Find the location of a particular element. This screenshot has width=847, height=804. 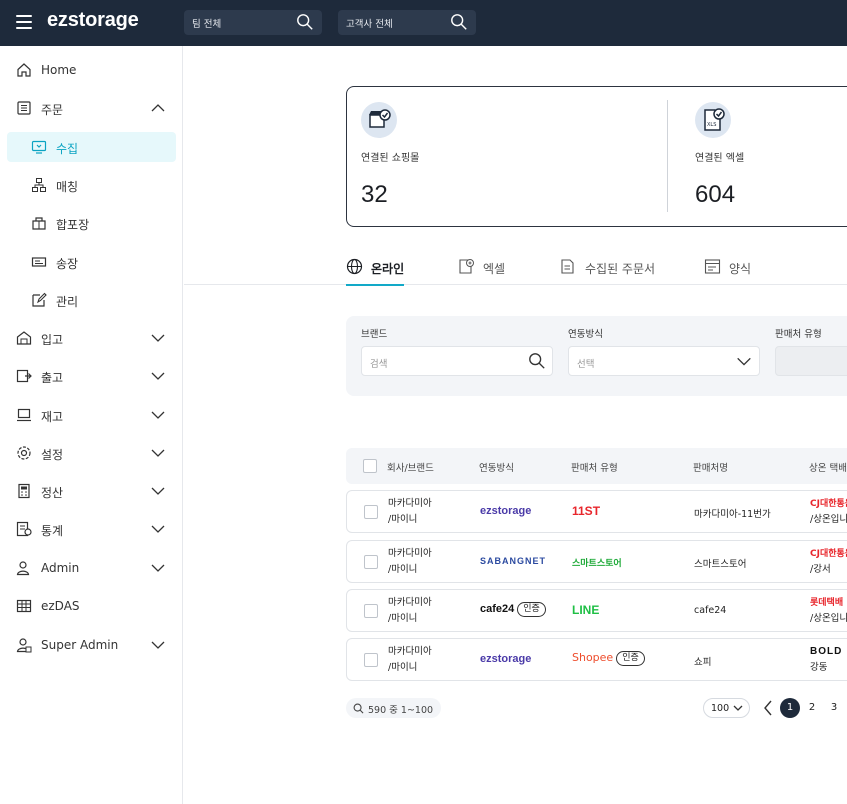

page-button: 3 is located at coordinates (834, 708).